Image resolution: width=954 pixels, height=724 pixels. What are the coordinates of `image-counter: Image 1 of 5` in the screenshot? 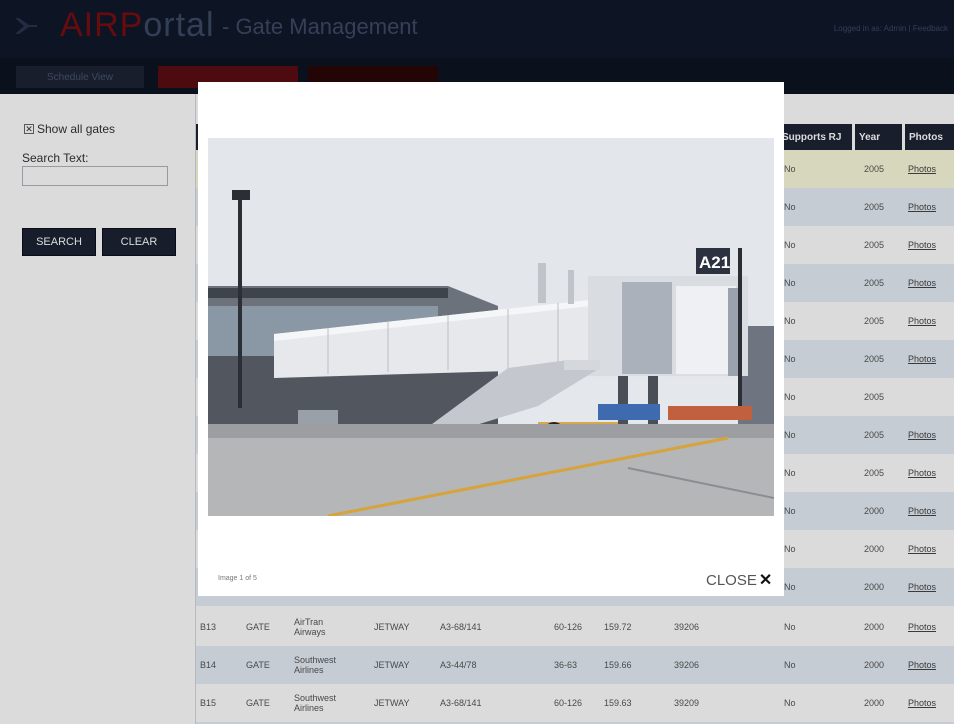 It's located at (237, 578).